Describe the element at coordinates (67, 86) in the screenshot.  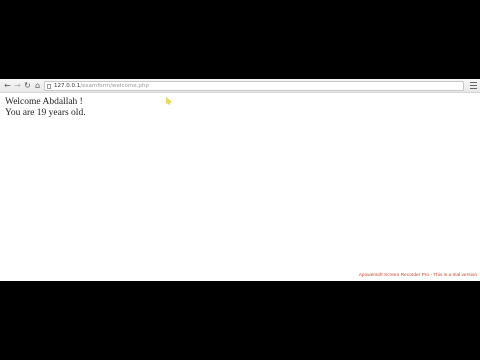
I see `address-host: 127.0.0.1` at that location.